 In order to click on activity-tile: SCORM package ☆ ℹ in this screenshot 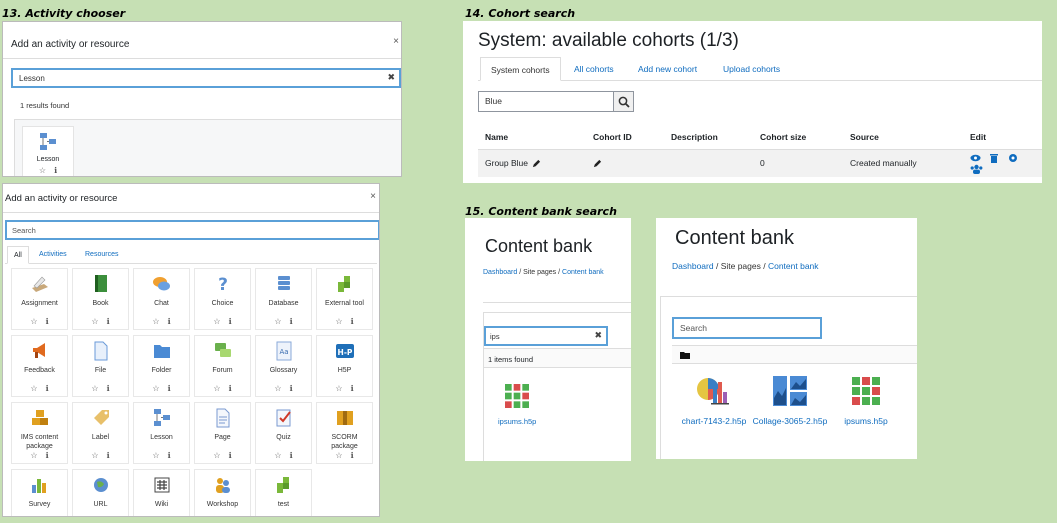, I will do `click(344, 433)`.